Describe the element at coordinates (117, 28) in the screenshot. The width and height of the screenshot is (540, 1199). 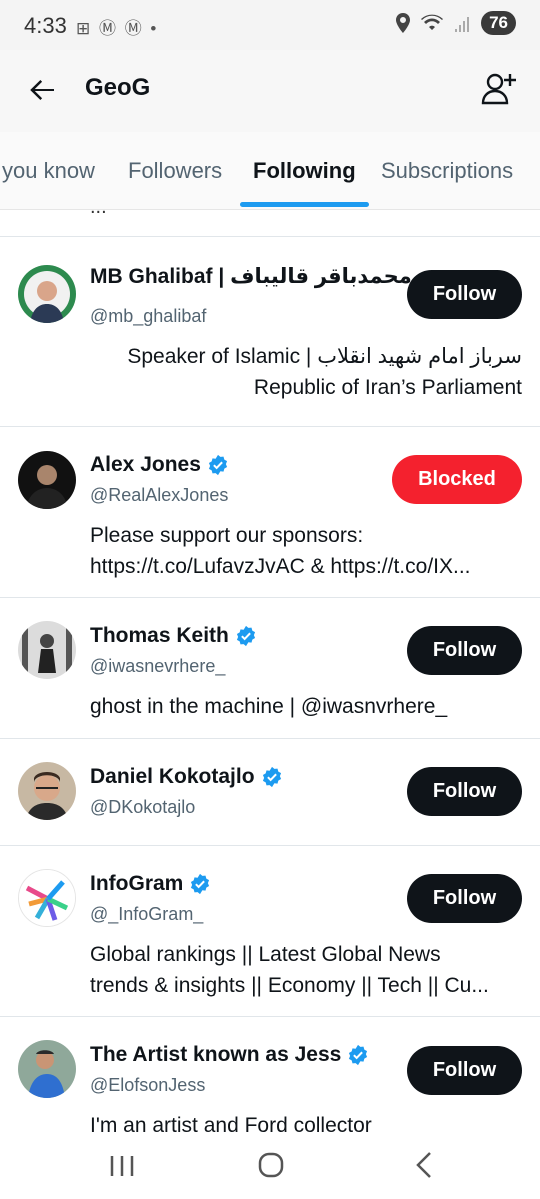
I see `notification-icons: ⊞ Ⓜ Ⓜ •` at that location.